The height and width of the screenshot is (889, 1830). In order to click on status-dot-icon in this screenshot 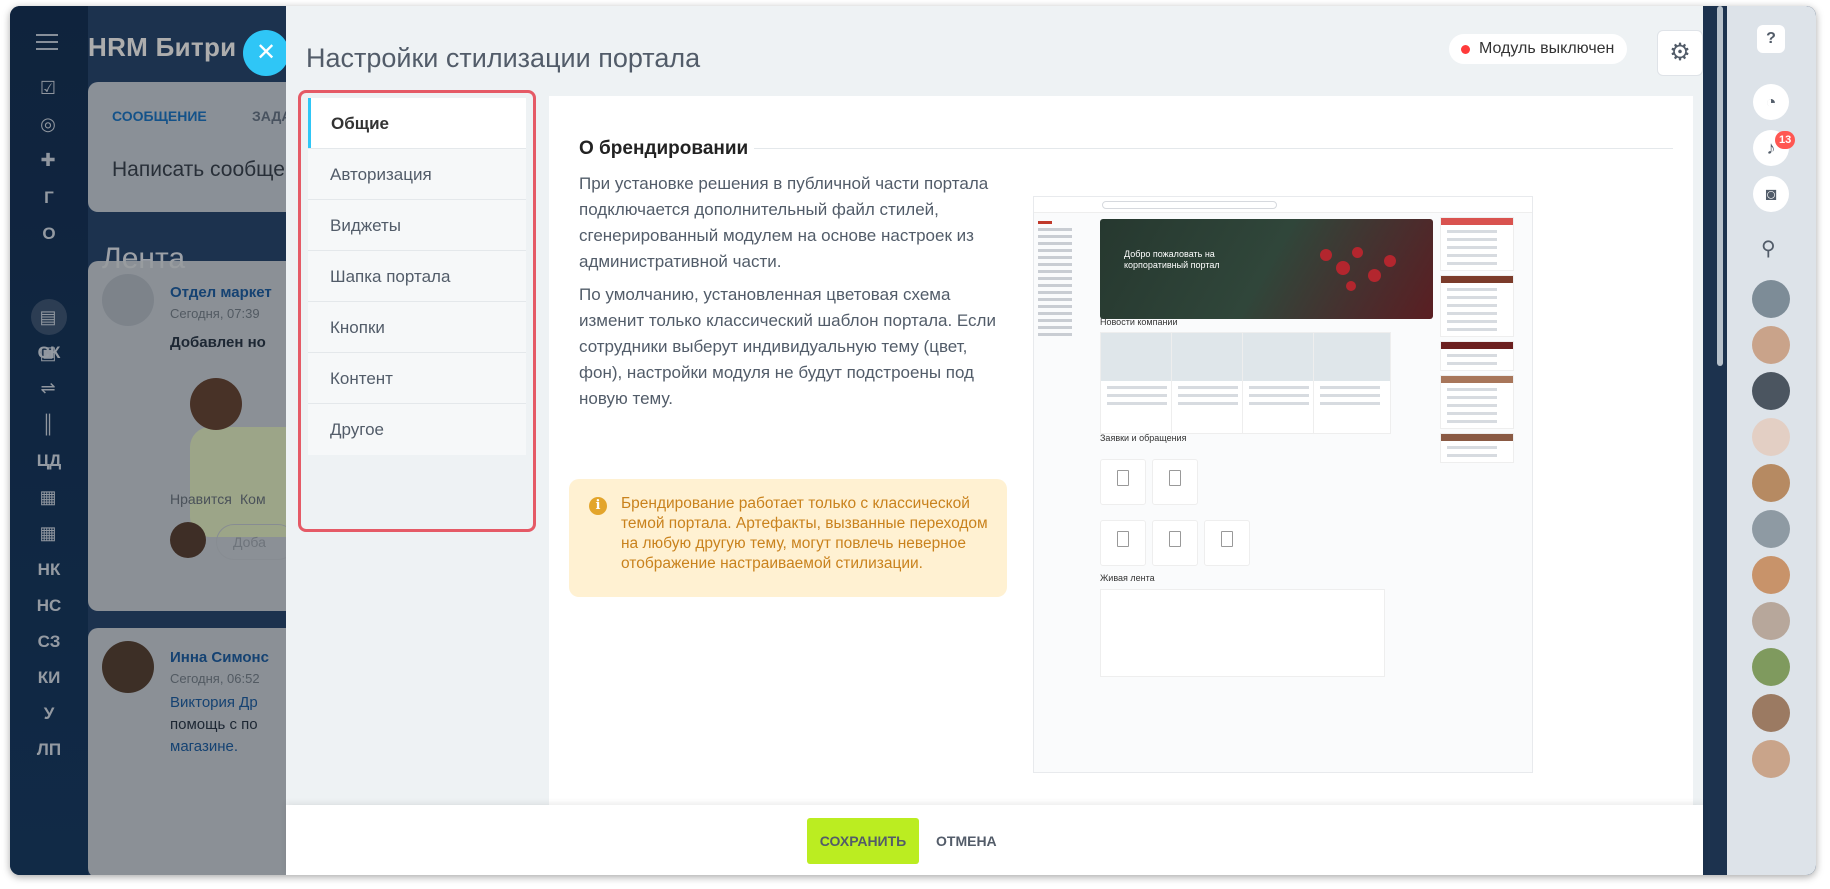, I will do `click(1465, 49)`.